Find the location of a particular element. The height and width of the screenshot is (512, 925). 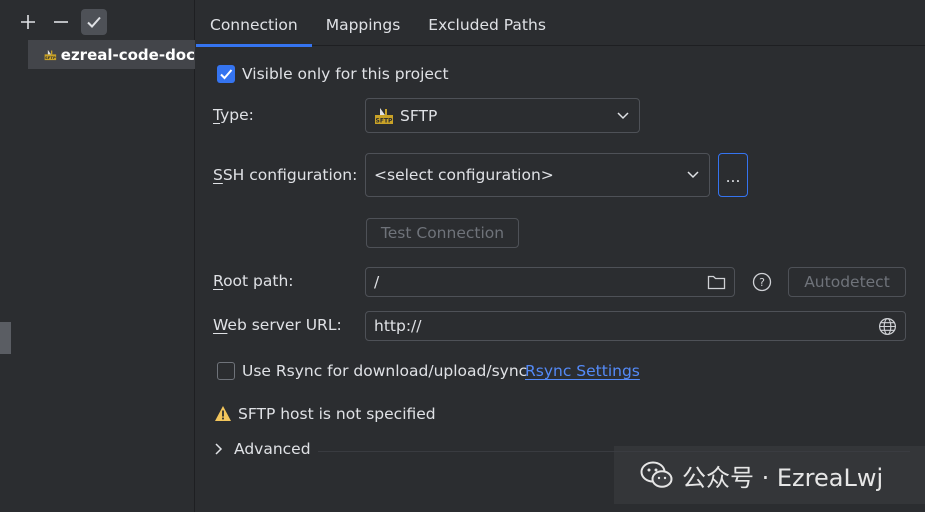

ssh-config-value: <select configuration> is located at coordinates (464, 175).